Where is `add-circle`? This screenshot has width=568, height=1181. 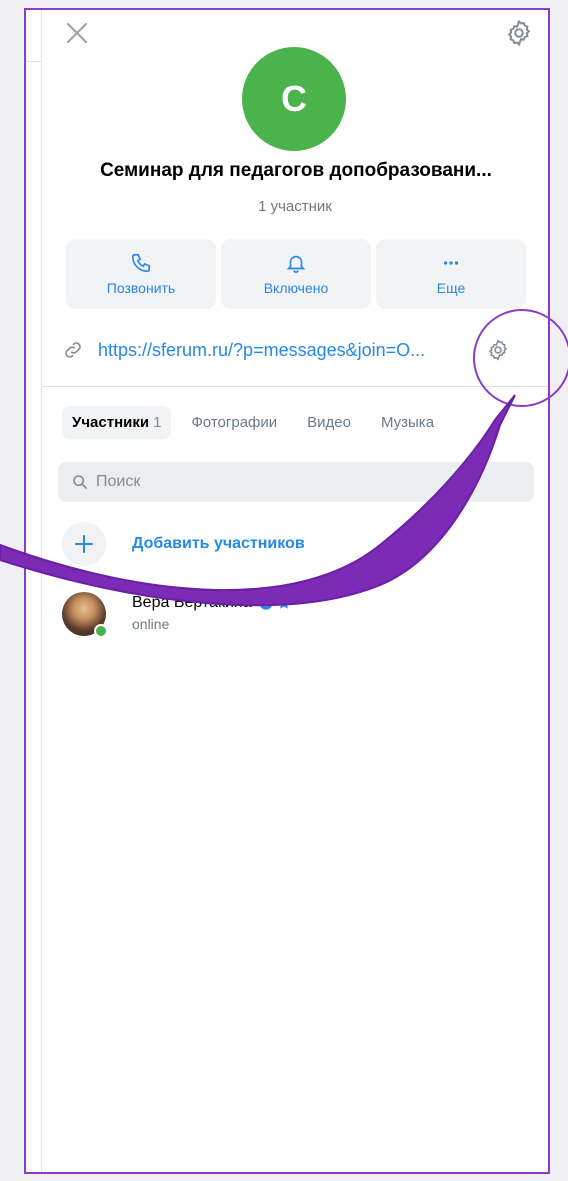
add-circle is located at coordinates (84, 544).